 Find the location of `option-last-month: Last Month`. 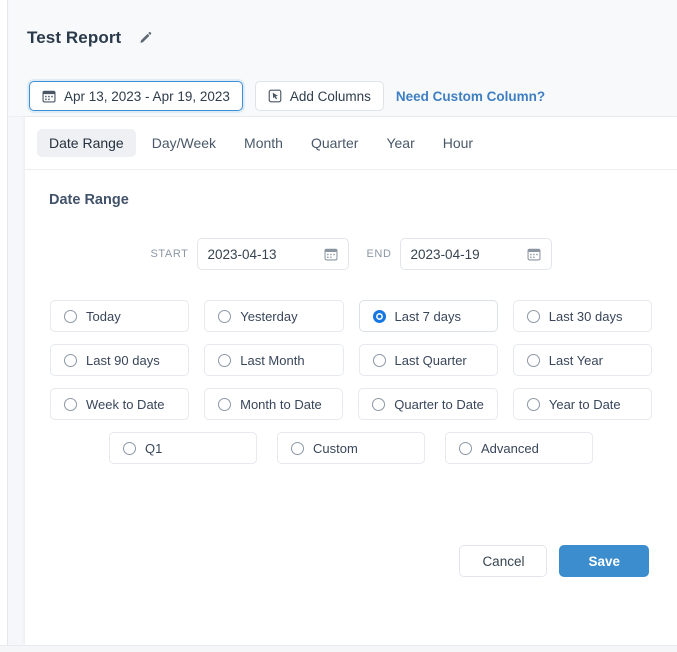

option-last-month: Last Month is located at coordinates (274, 360).